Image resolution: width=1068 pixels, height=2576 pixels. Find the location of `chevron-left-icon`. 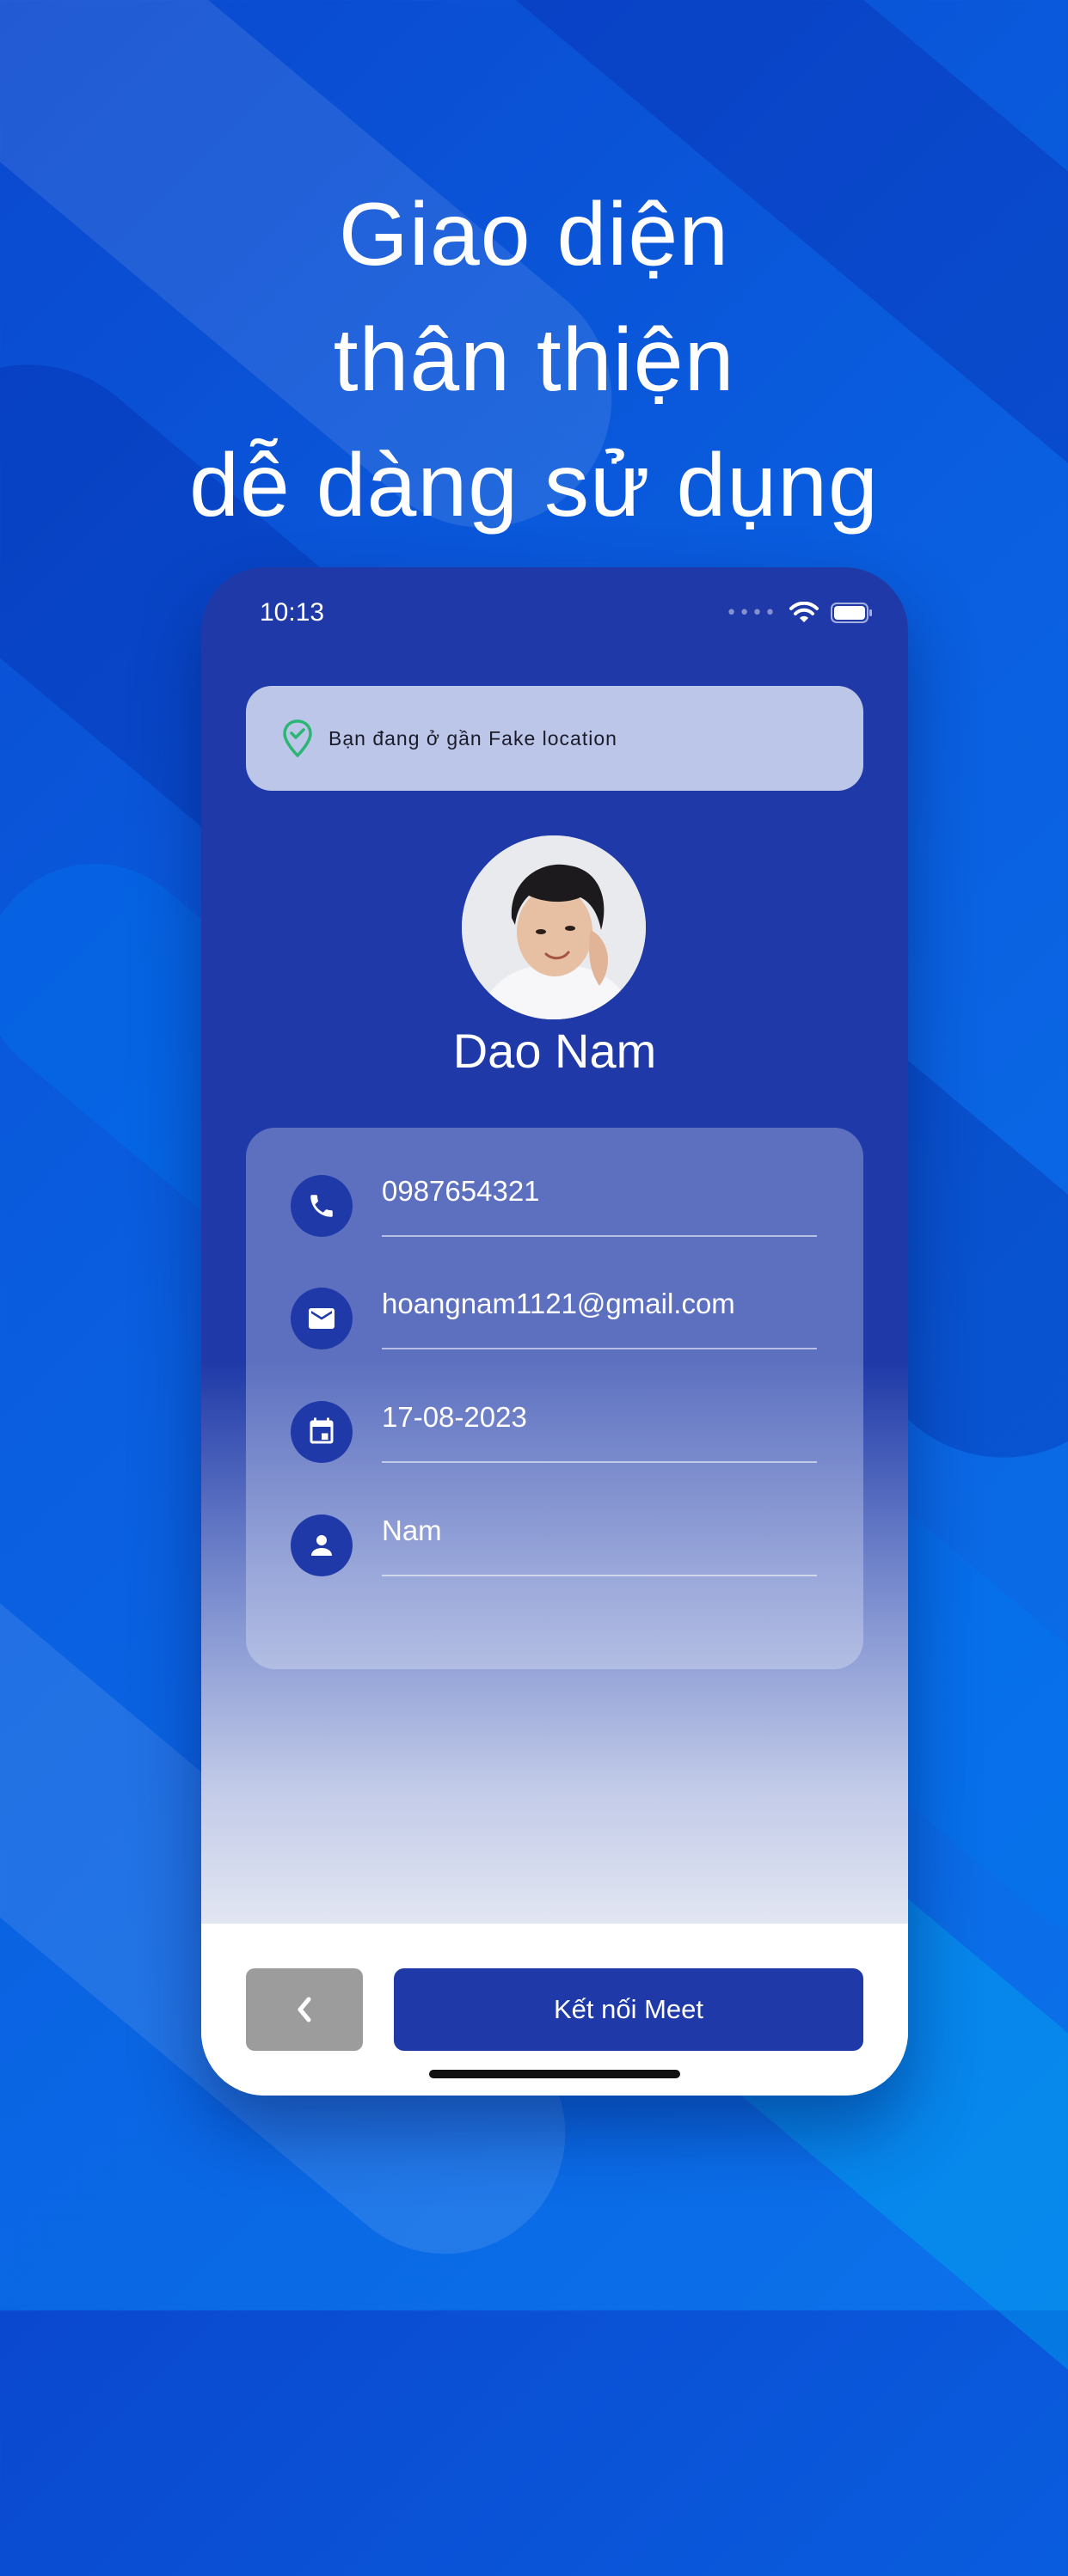

chevron-left-icon is located at coordinates (305, 2009).